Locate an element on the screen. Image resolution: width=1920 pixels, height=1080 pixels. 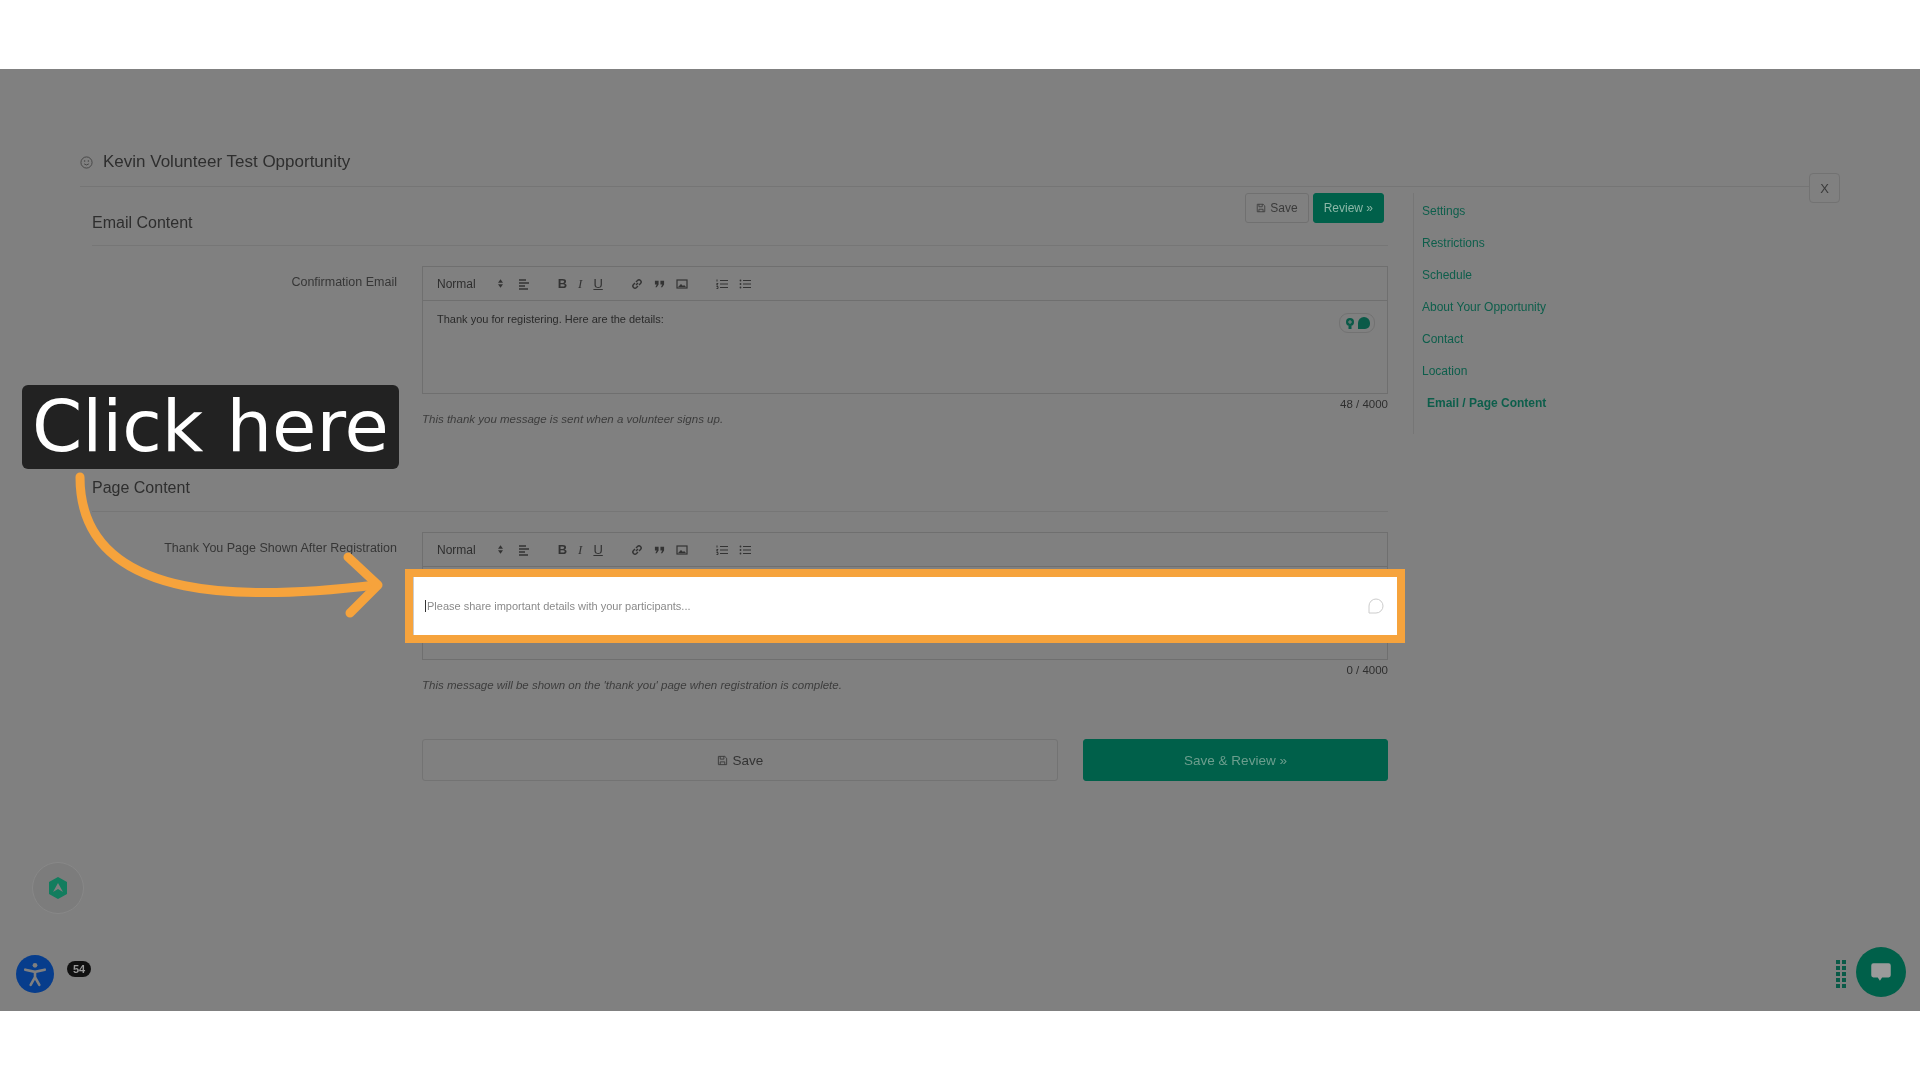
sidebar-link: Contact is located at coordinates (1484, 339).